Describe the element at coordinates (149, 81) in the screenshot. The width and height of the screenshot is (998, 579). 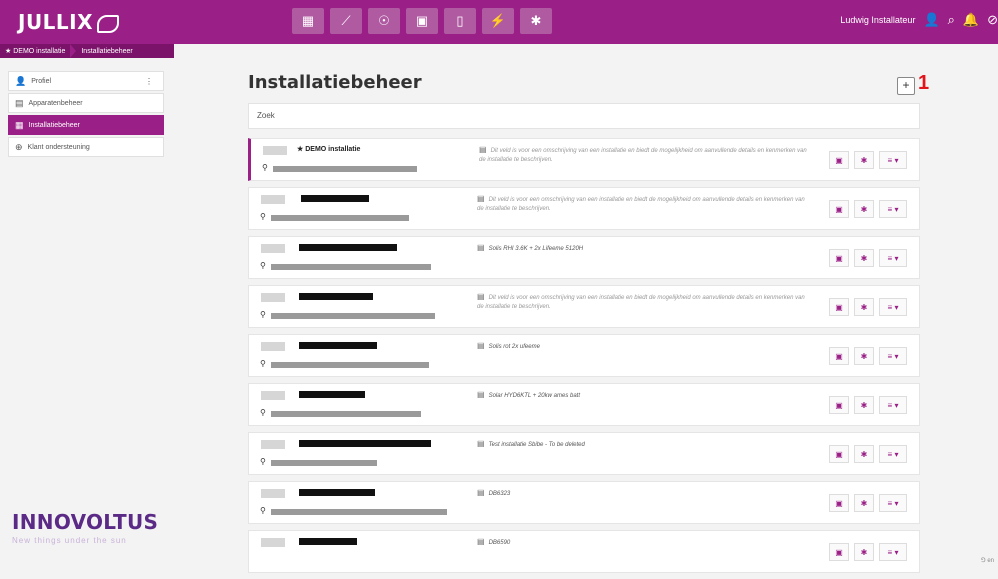
I see `kebab-icon: ⋮` at that location.